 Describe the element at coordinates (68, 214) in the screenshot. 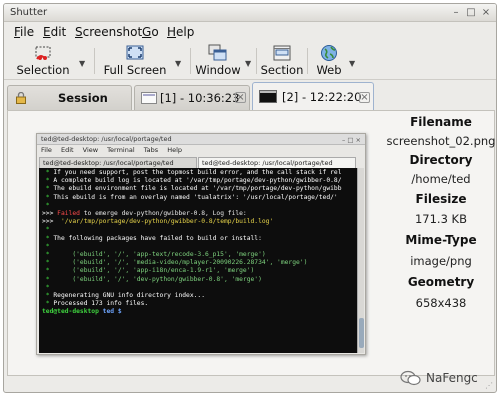

I see `terminal-error-word: Failed` at that location.